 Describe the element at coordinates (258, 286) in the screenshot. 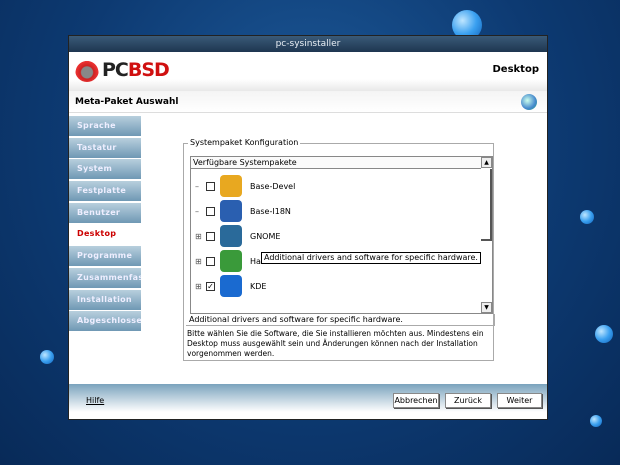

I see `package-label: KDE` at that location.